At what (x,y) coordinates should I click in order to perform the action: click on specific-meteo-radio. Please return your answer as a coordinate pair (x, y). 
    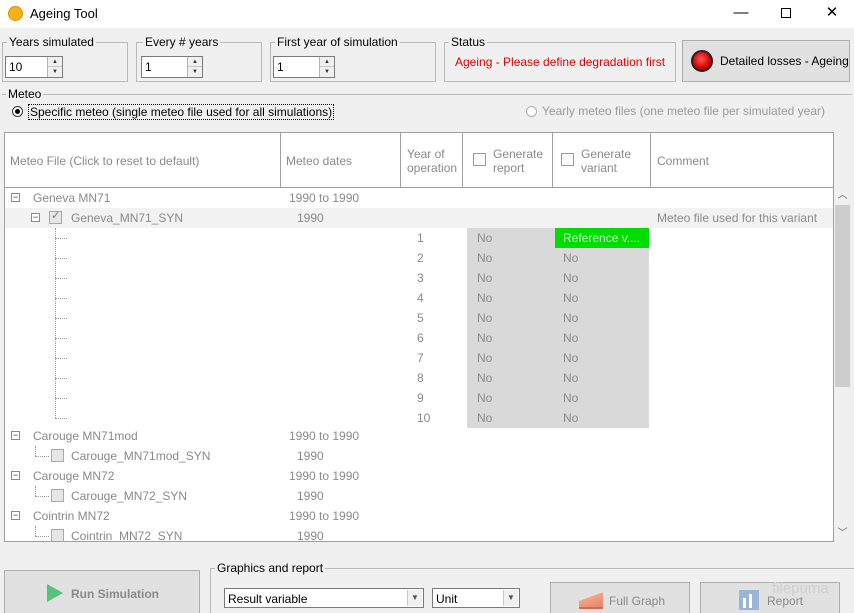
    Looking at the image, I should click on (17, 111).